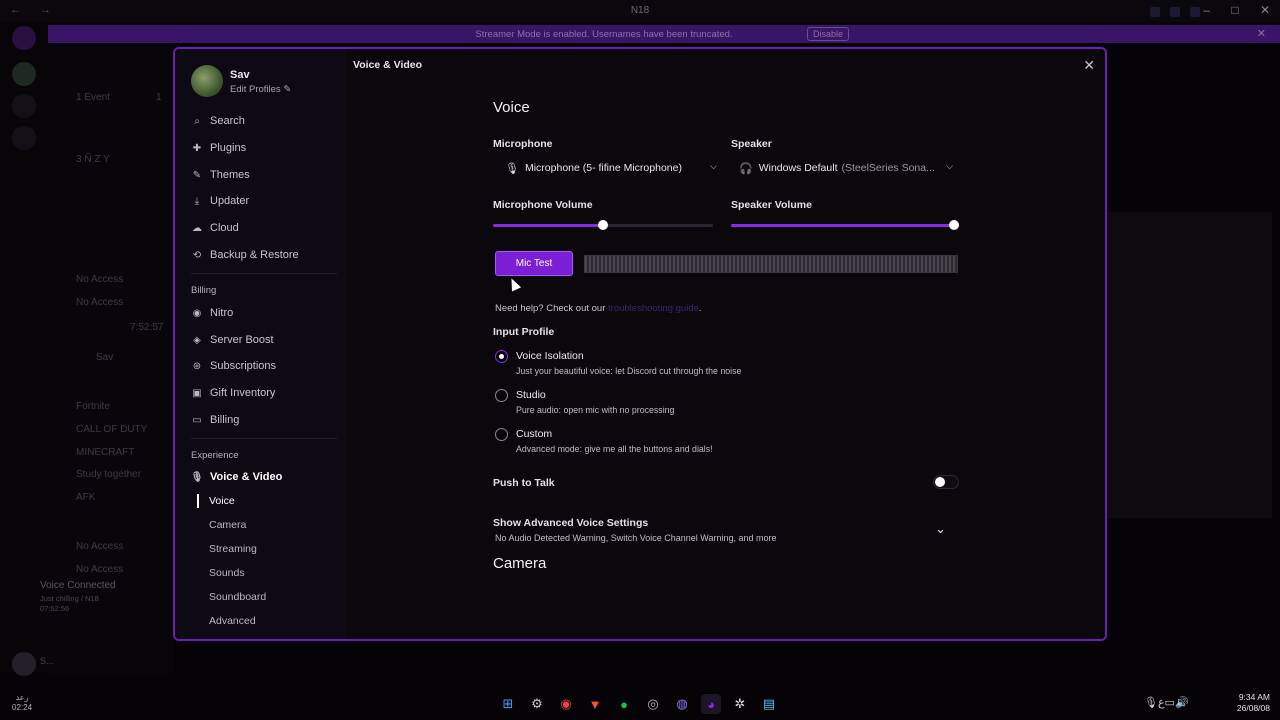  What do you see at coordinates (108, 474) in the screenshot?
I see `channel-item: Study together` at bounding box center [108, 474].